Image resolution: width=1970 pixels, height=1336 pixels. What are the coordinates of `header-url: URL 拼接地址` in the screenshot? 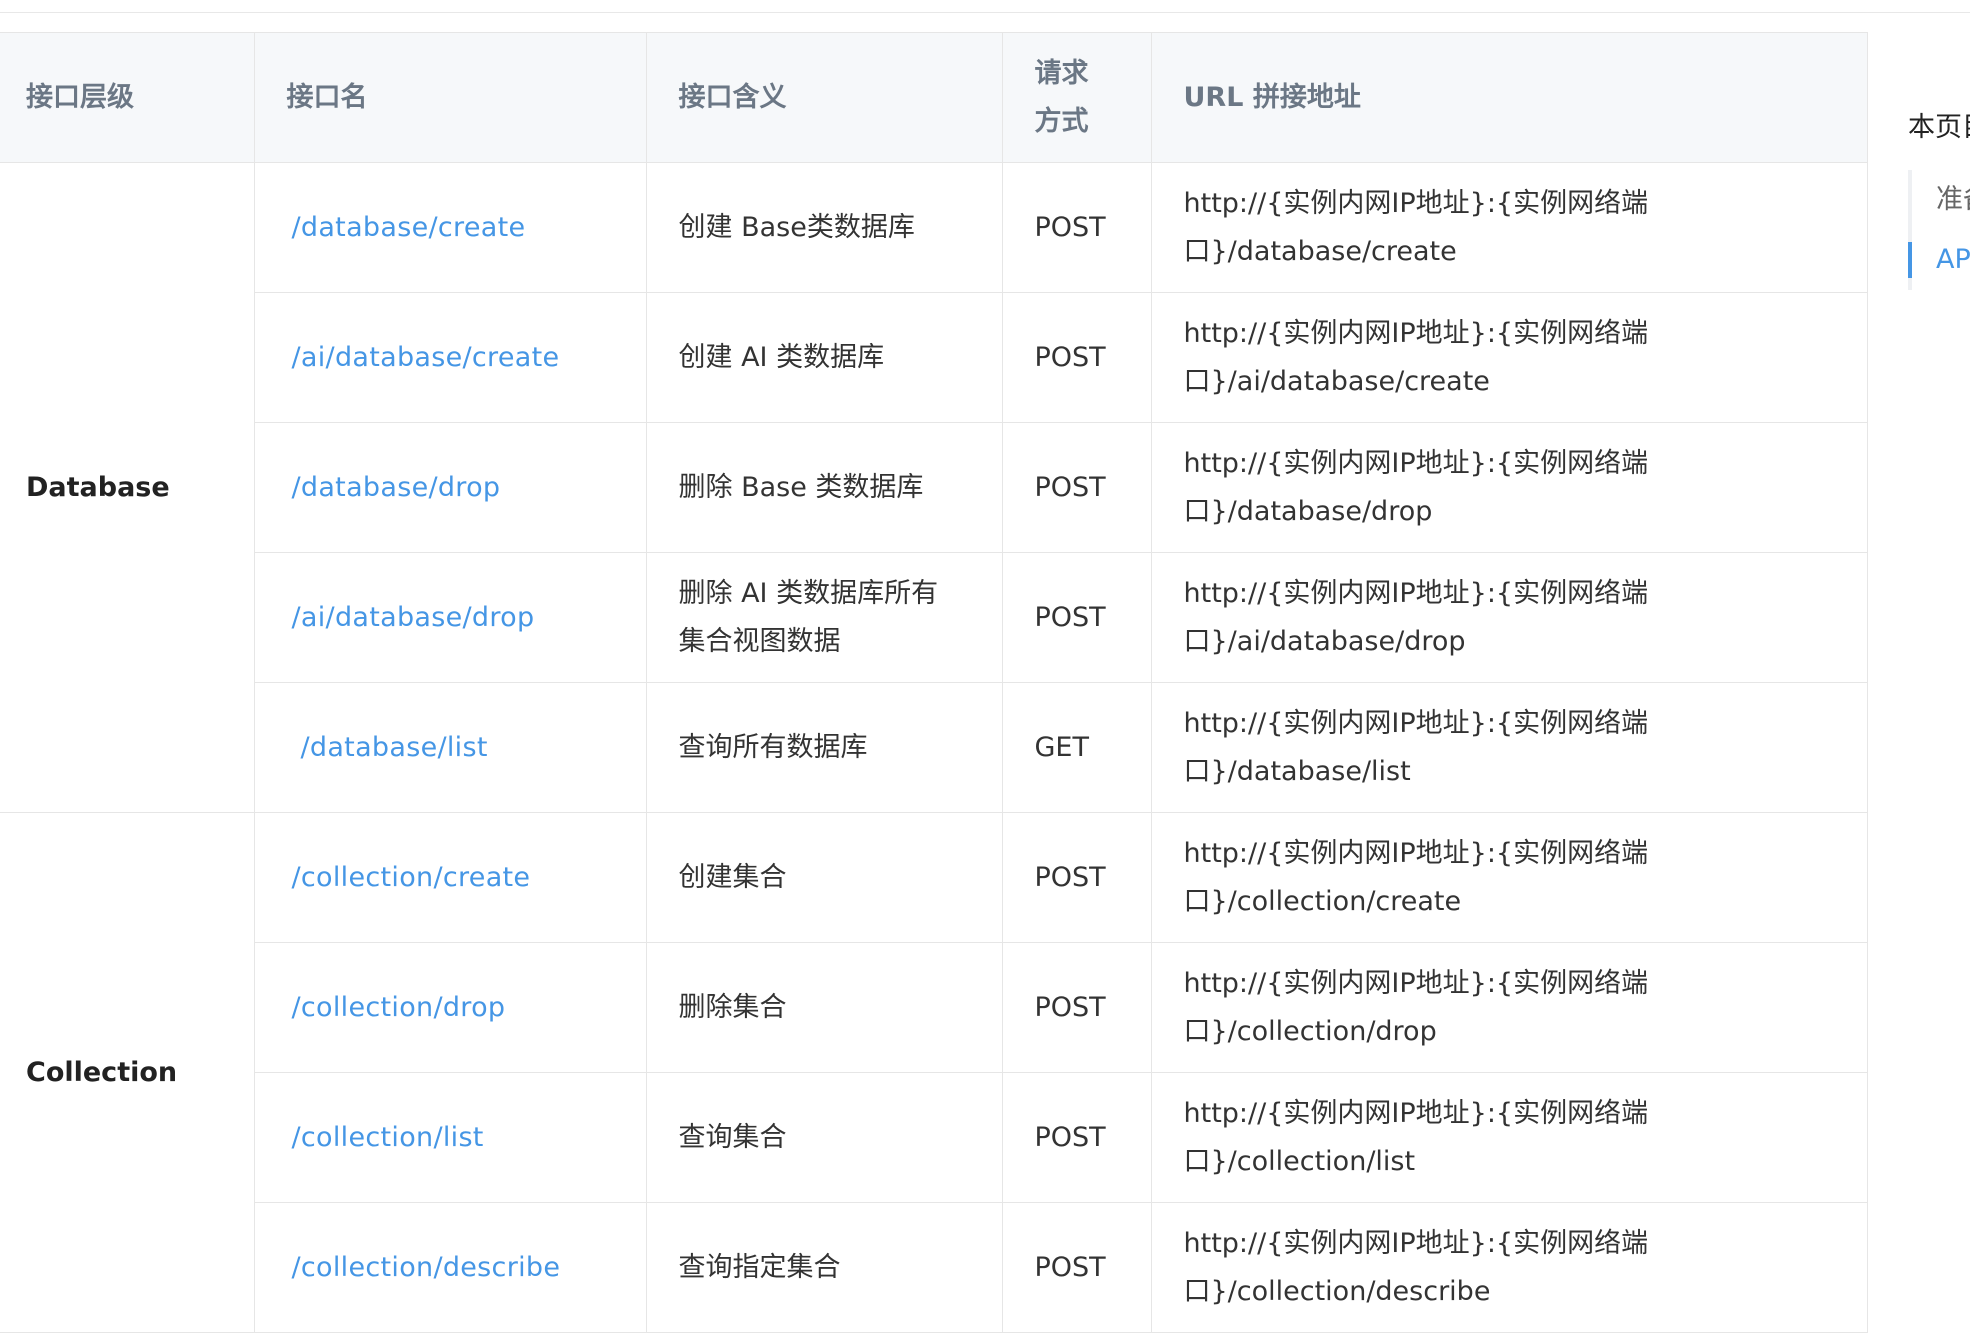 It's located at (1509, 97).